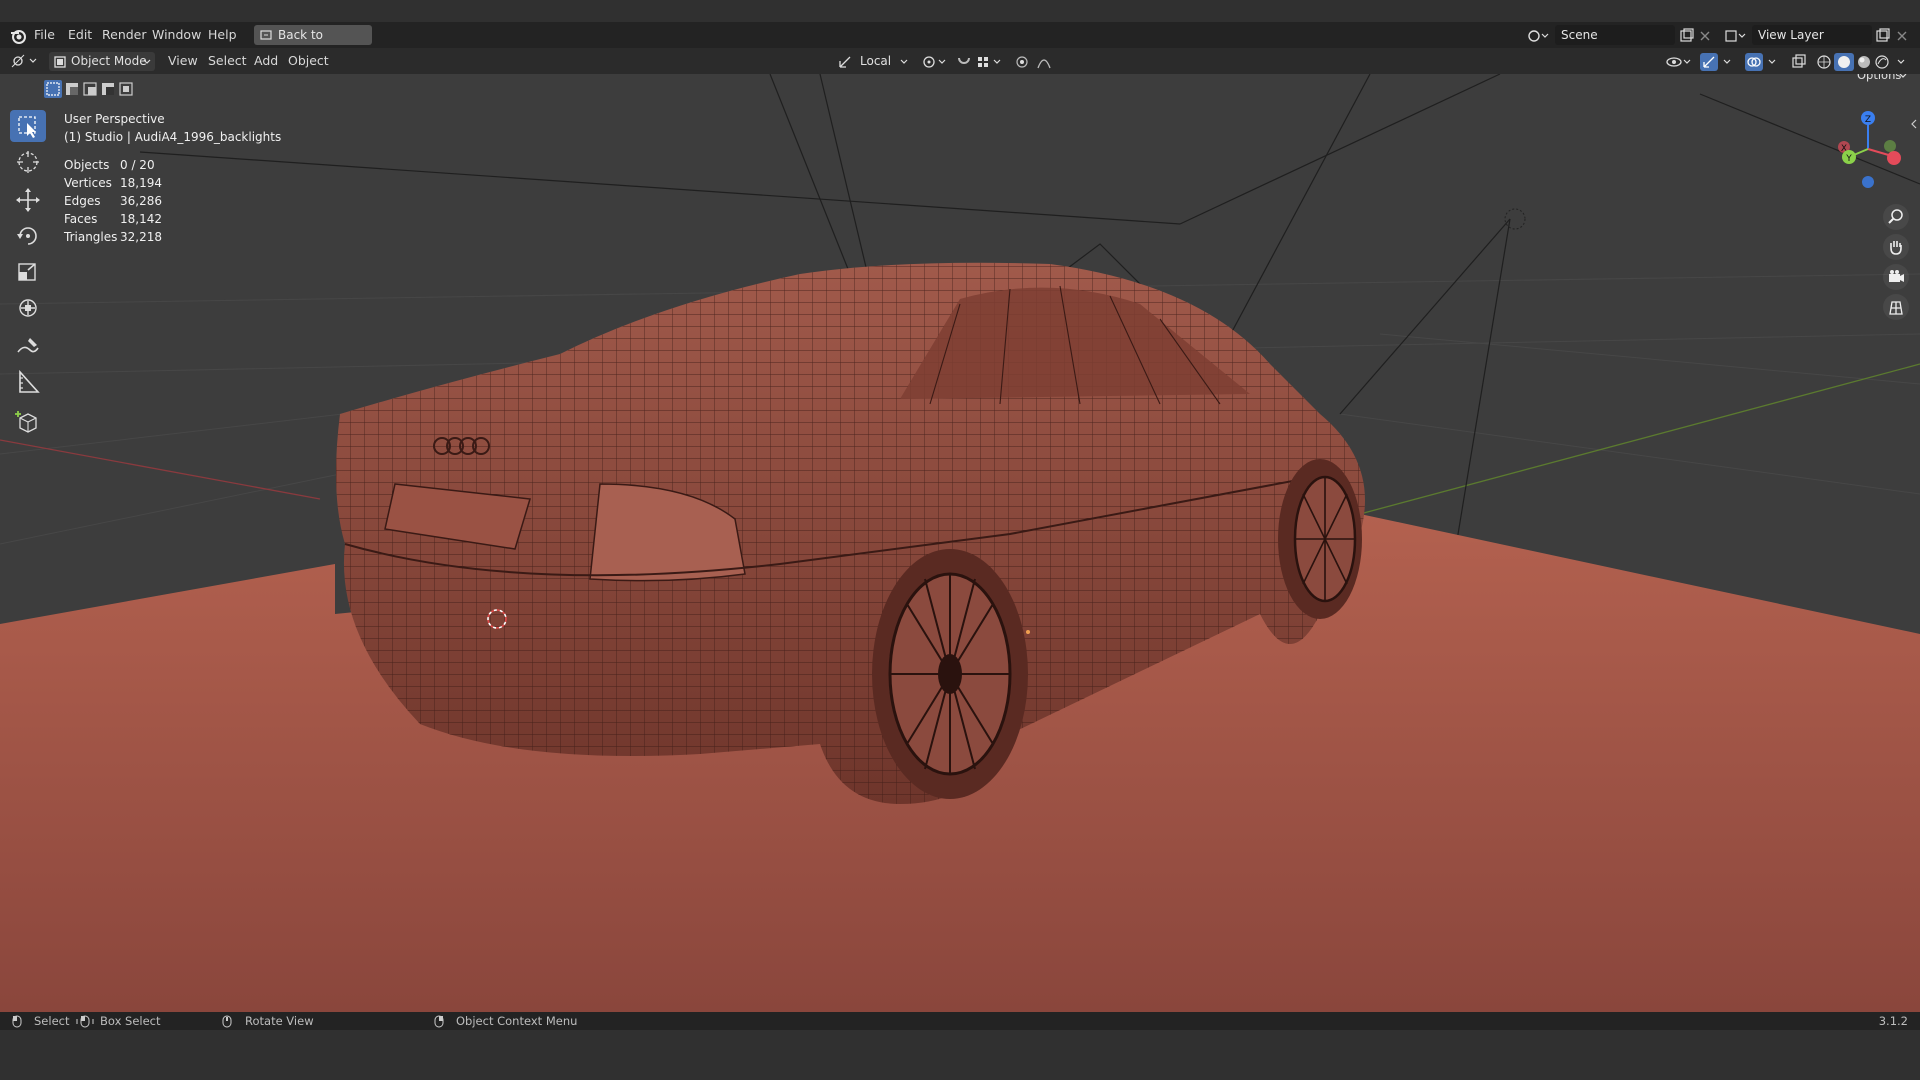 The image size is (1920, 1080). I want to click on orientation-label: Local, so click(876, 61).